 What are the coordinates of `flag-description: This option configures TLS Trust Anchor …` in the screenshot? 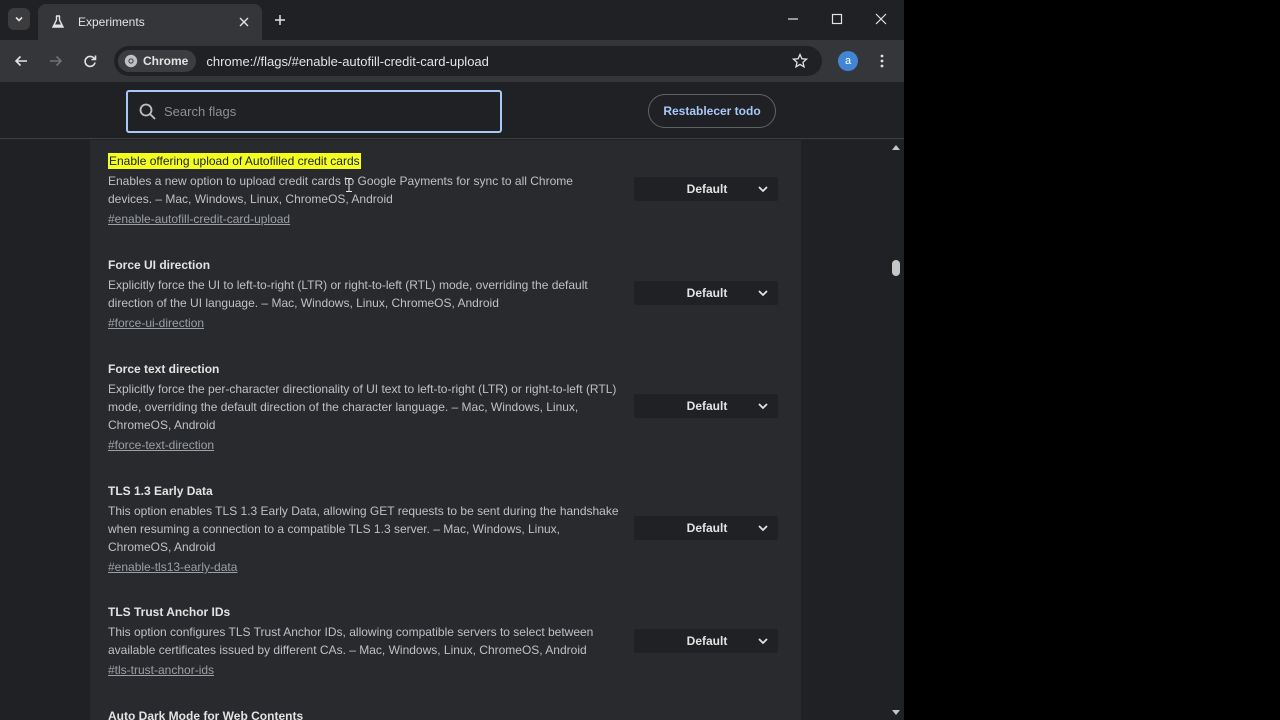 It's located at (351, 641).